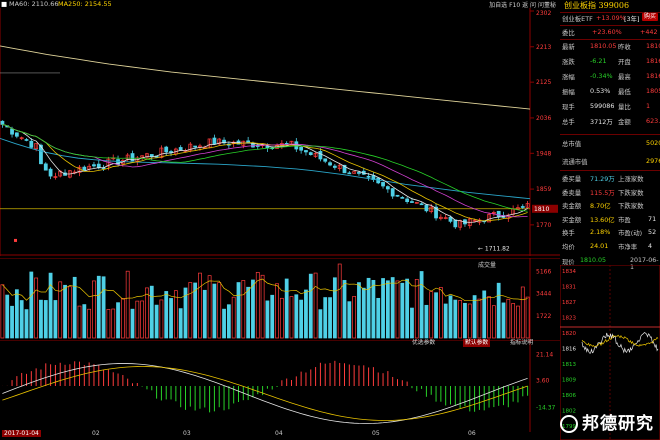  I want to click on quote-value: 4, so click(650, 245).